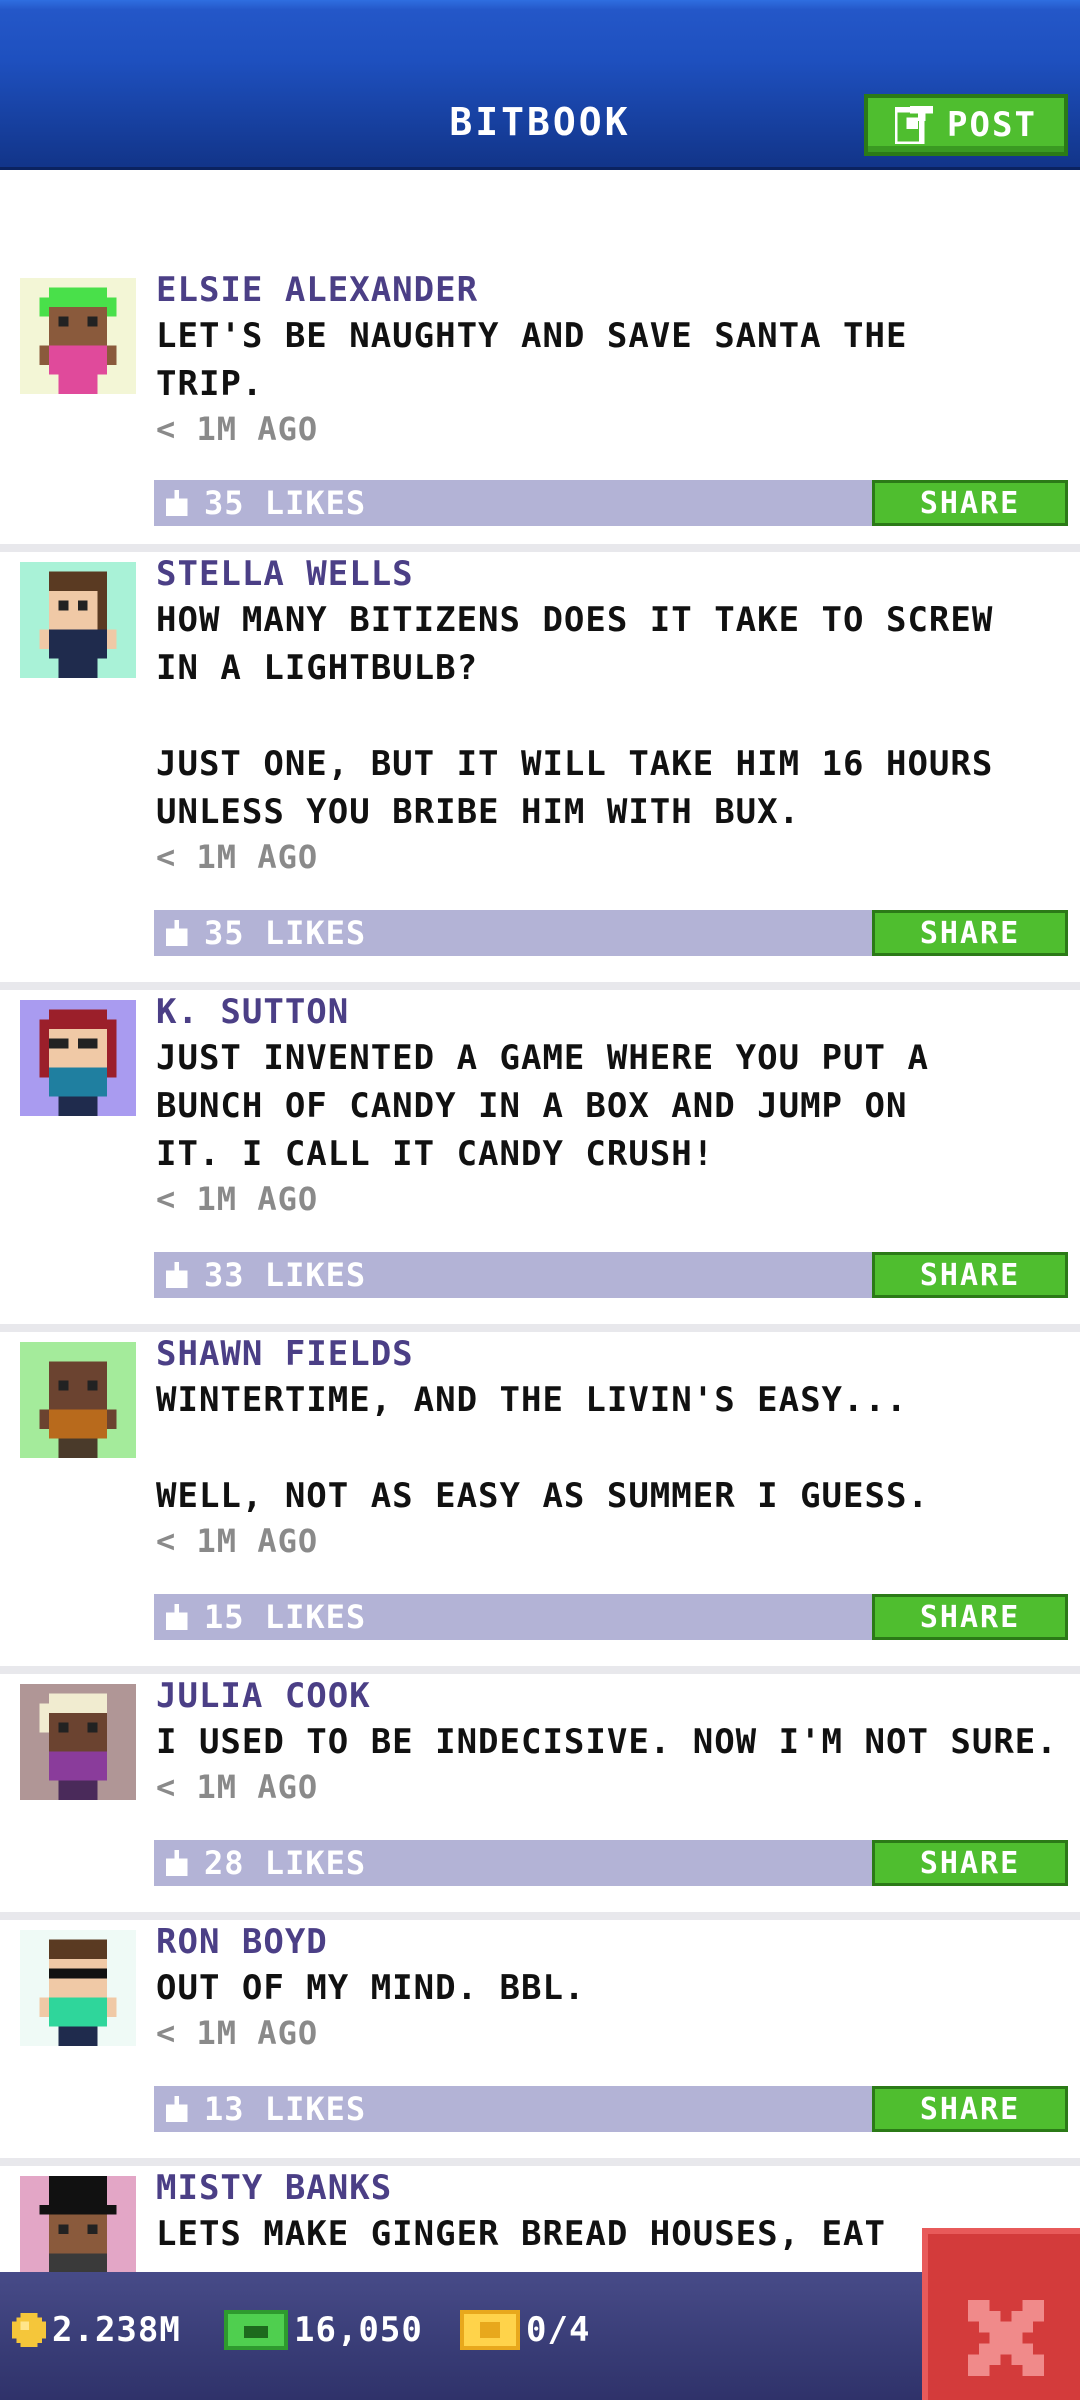 This screenshot has width=1080, height=2400. Describe the element at coordinates (285, 1863) in the screenshot. I see `likes-count: 28 LIKES` at that location.